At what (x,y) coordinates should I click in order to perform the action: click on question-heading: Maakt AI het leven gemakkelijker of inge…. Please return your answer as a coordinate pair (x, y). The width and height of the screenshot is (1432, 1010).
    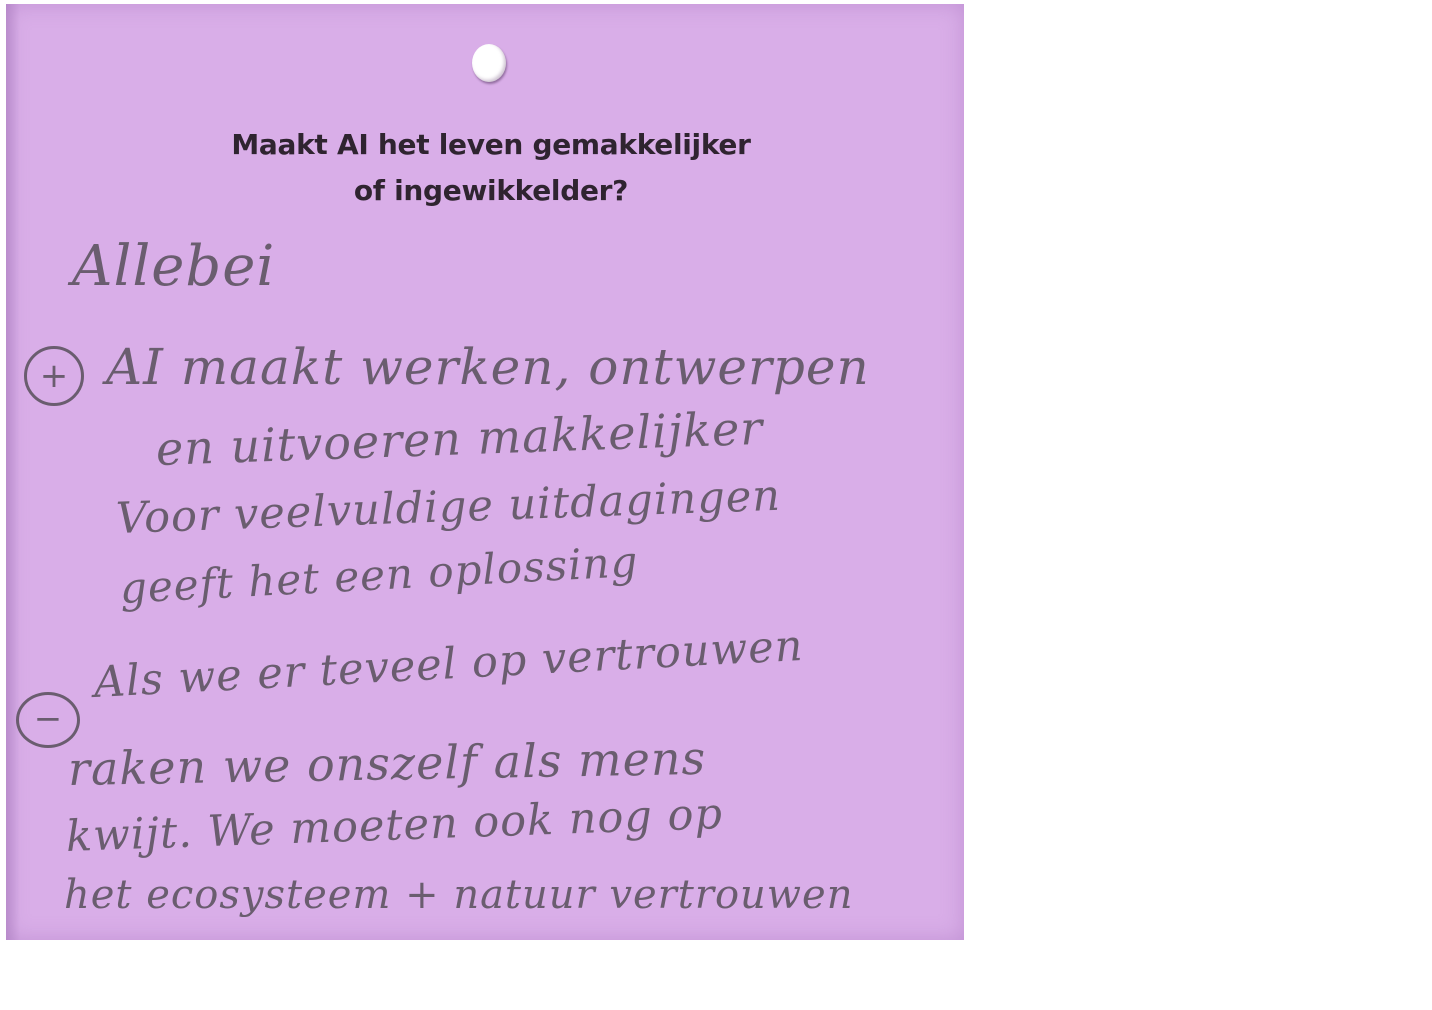
    Looking at the image, I should click on (491, 168).